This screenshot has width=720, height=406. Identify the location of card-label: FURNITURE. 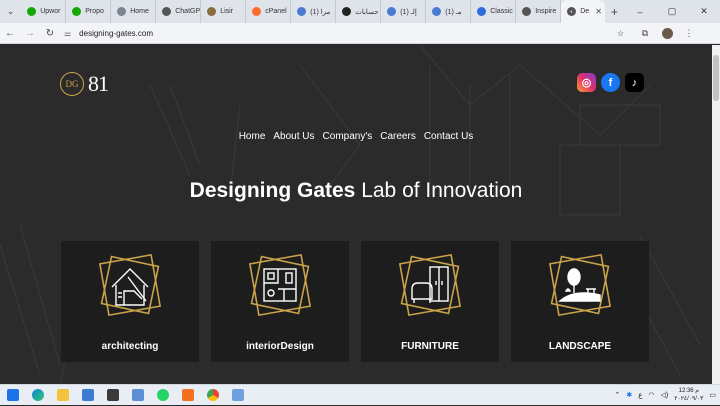
(430, 346).